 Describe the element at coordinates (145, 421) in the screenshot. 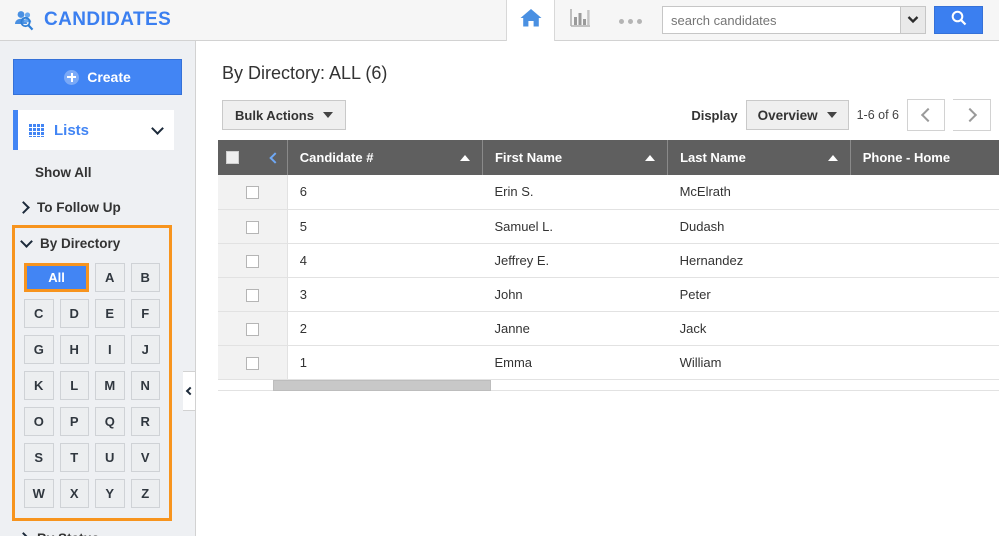

I see `alpha-filter-r: R` at that location.